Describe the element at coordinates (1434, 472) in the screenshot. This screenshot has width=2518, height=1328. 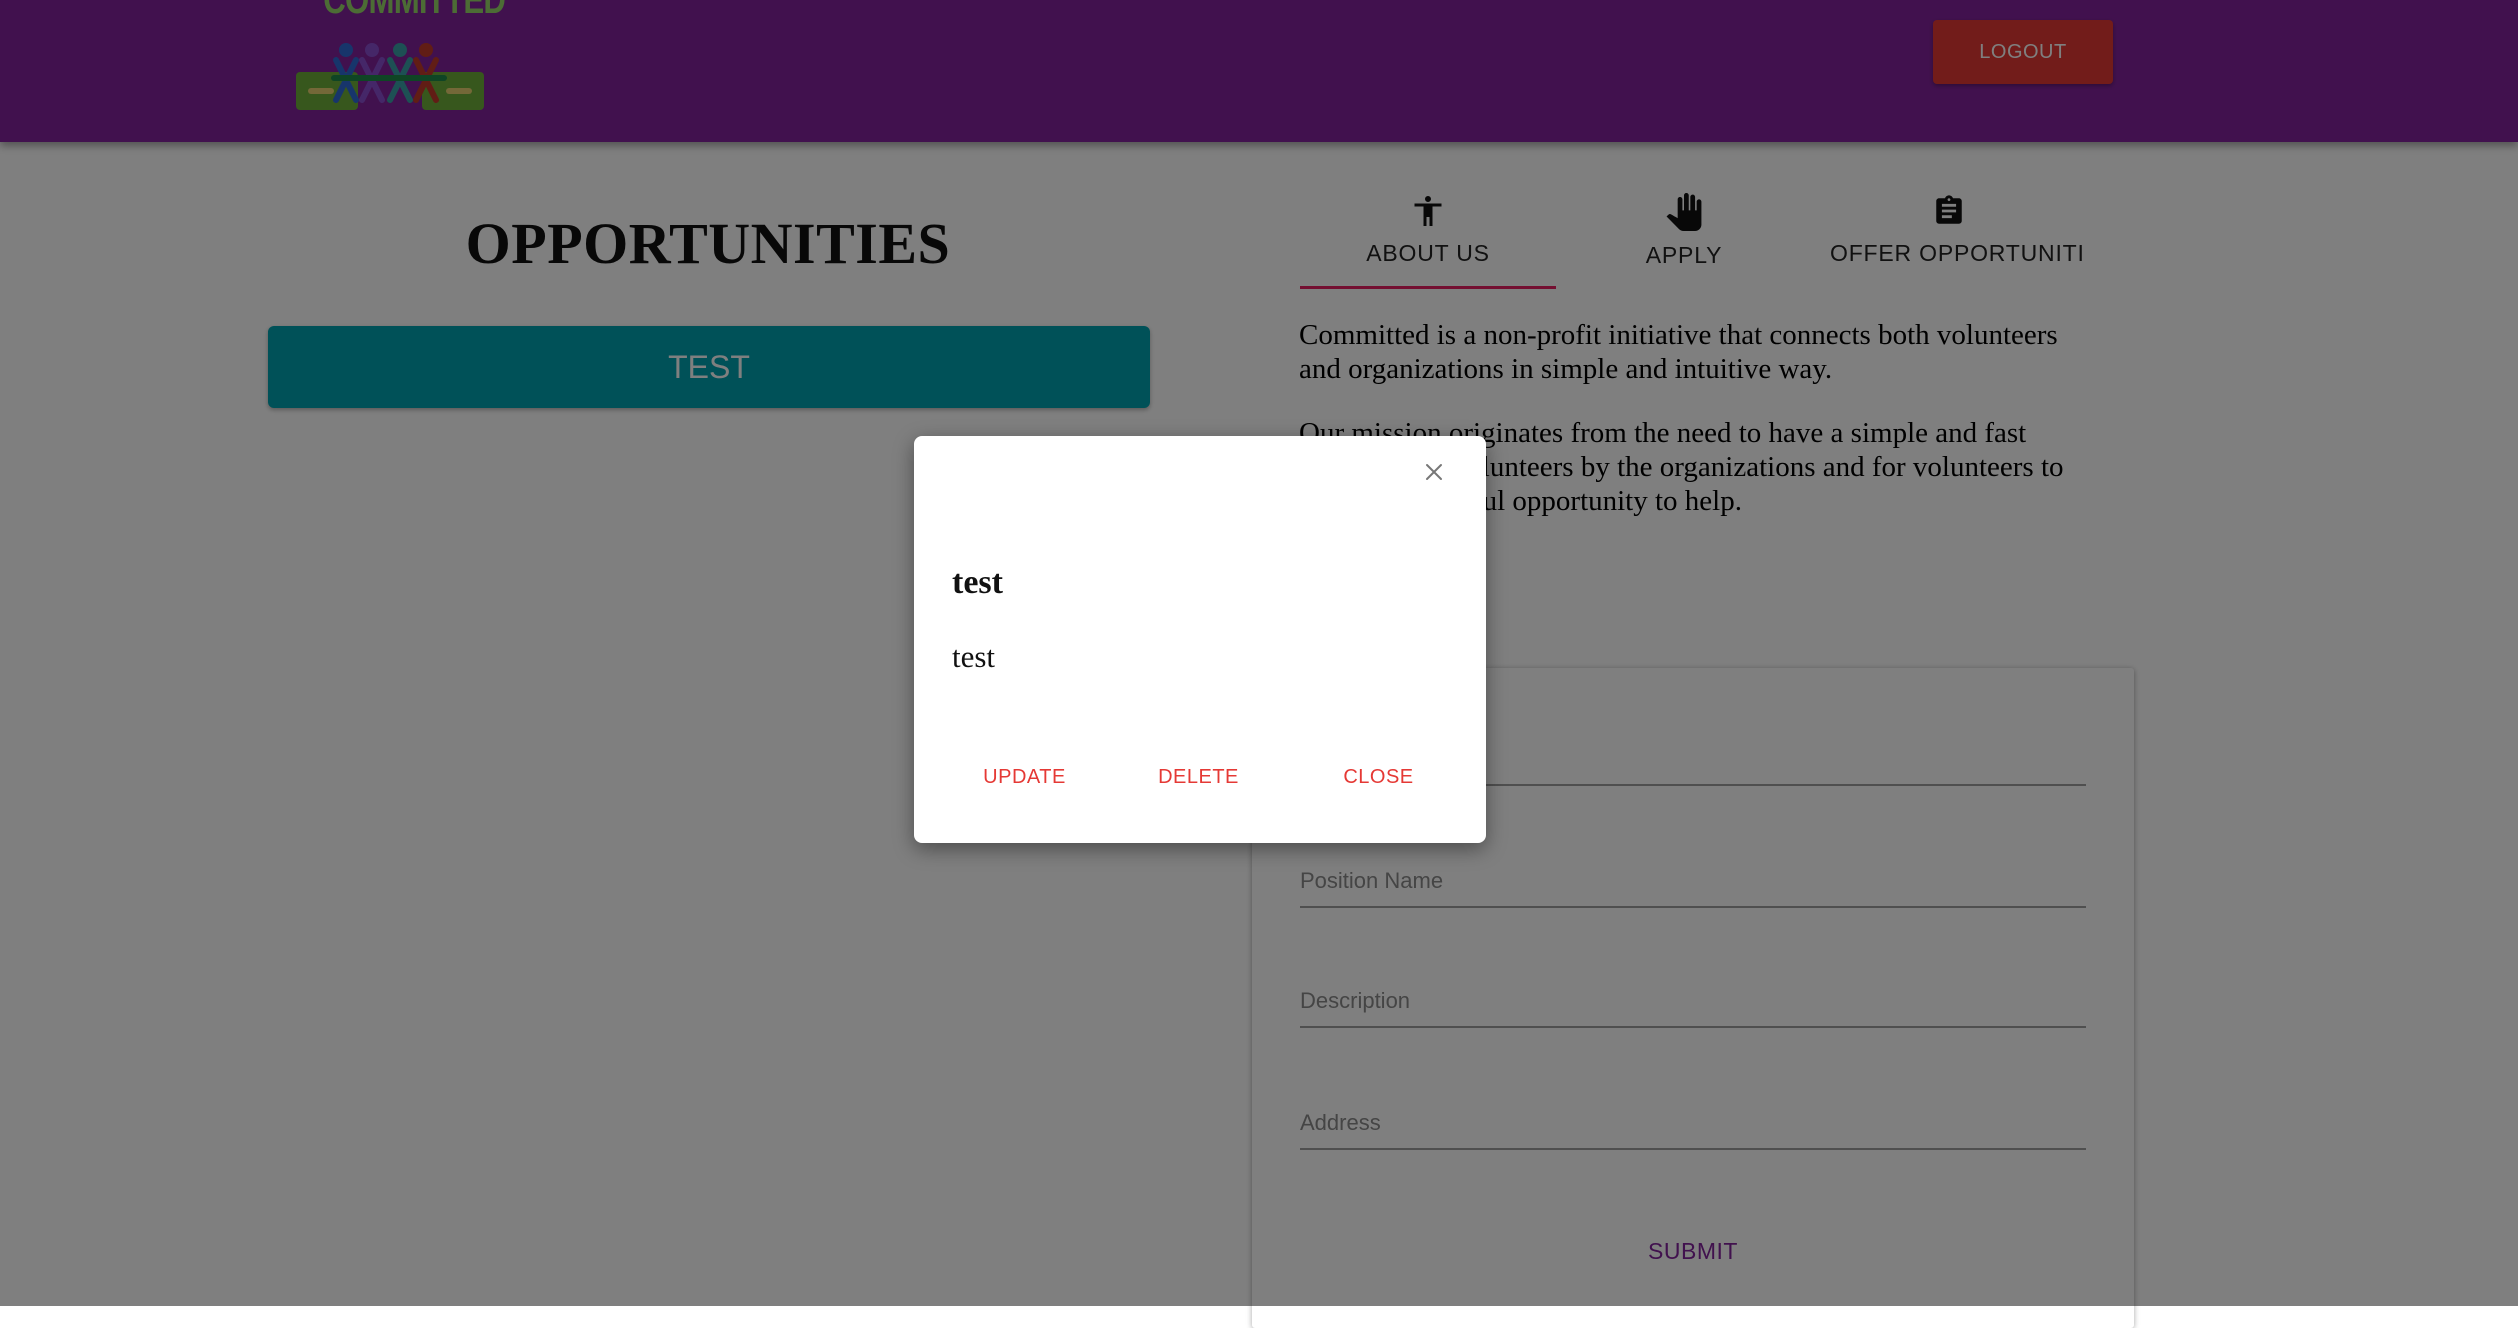
I see `close-icon` at that location.